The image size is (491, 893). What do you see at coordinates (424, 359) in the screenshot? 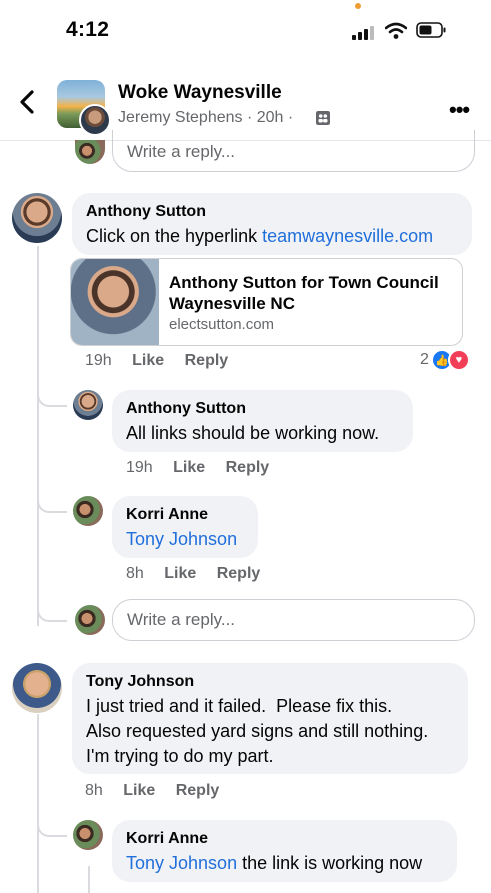
I see `reaction-count: 2` at bounding box center [424, 359].